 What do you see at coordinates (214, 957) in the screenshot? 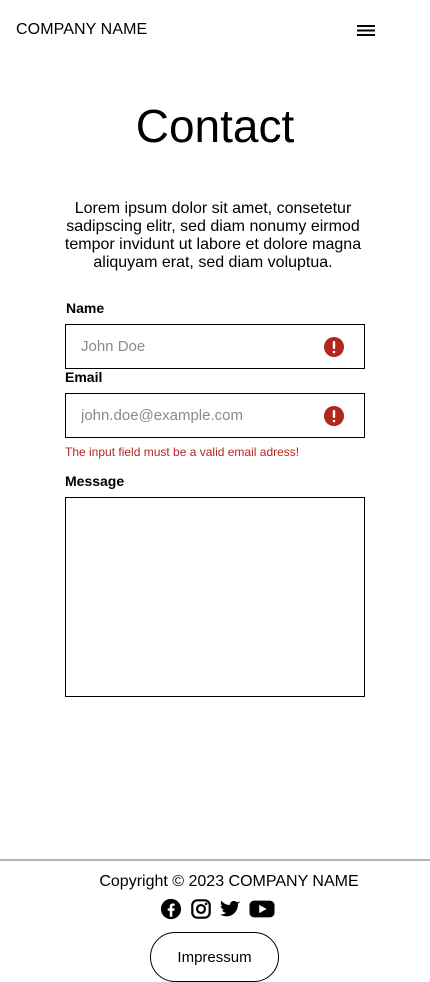
I see `impressum-button: Impressum` at bounding box center [214, 957].